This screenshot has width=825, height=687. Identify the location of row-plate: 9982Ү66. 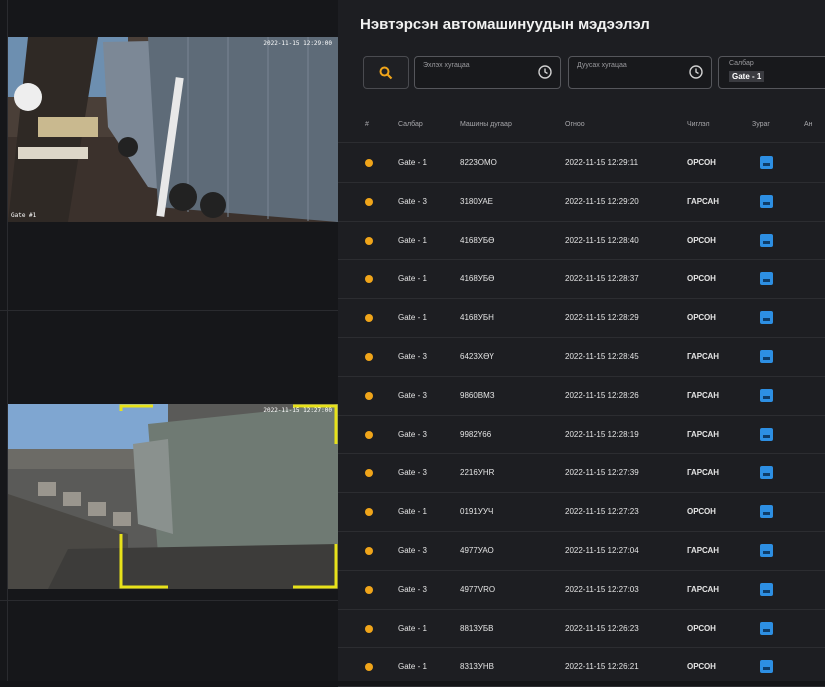
(476, 434).